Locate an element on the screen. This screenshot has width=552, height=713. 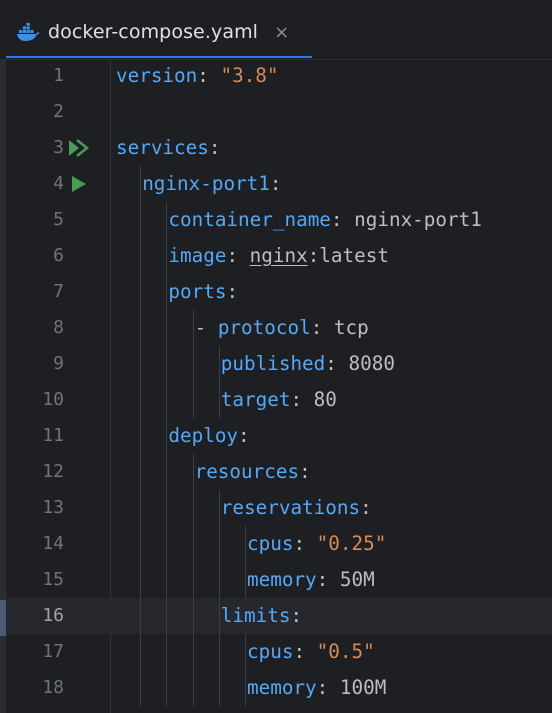
code-line: 12 resources: is located at coordinates (279, 472).